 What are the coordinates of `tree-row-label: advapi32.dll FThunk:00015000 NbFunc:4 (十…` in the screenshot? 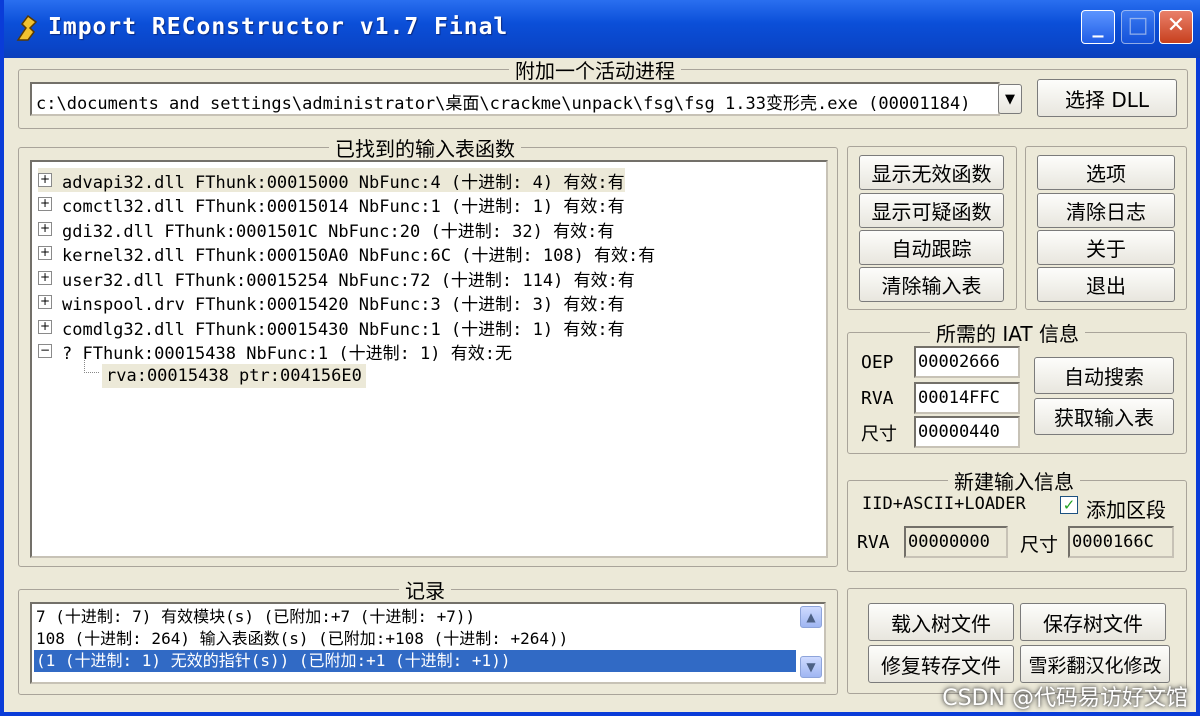 It's located at (343, 182).